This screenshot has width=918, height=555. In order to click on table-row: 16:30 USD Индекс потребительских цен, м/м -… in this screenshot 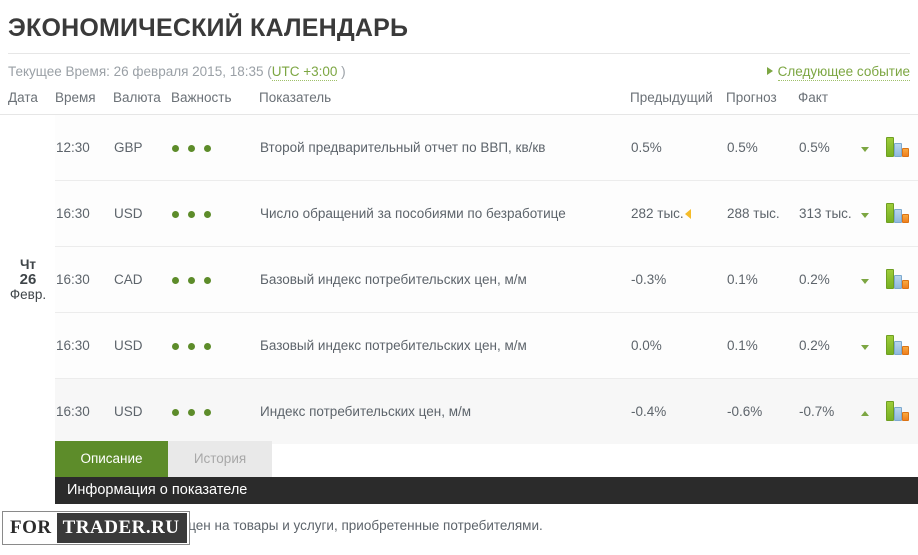, I will do `click(459, 411)`.